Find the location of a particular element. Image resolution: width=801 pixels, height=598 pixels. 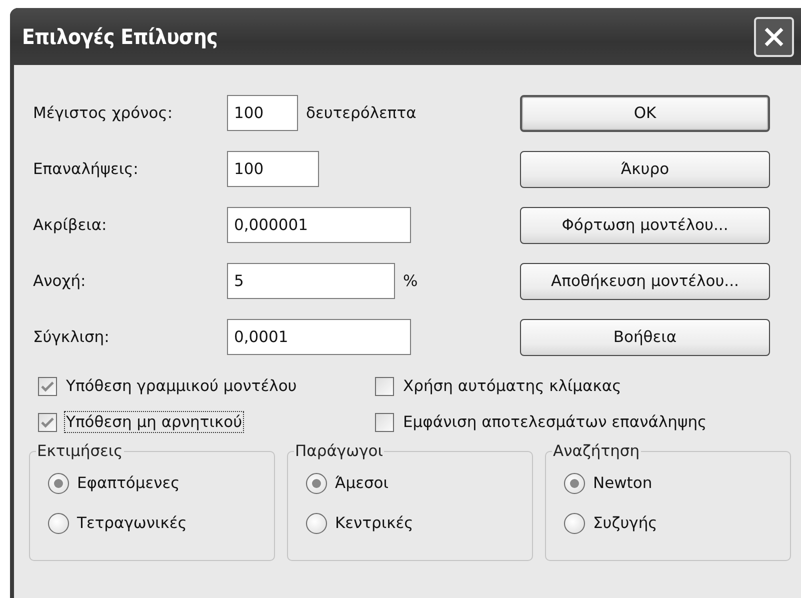

close-button is located at coordinates (774, 36).